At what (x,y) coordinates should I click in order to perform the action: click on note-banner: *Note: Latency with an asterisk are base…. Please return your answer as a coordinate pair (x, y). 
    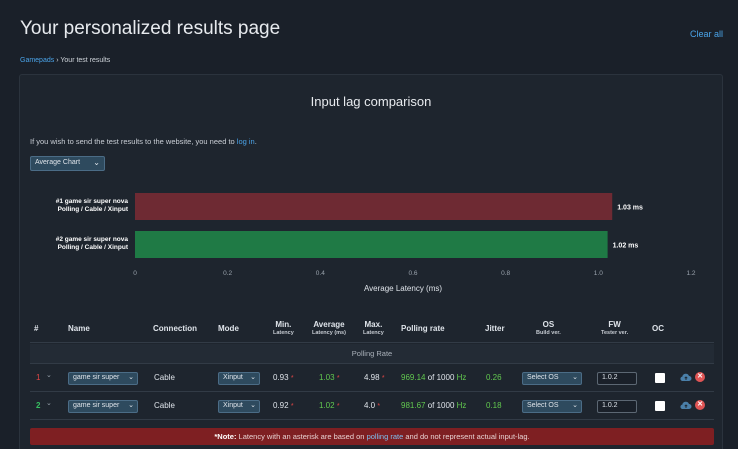
    Looking at the image, I should click on (372, 436).